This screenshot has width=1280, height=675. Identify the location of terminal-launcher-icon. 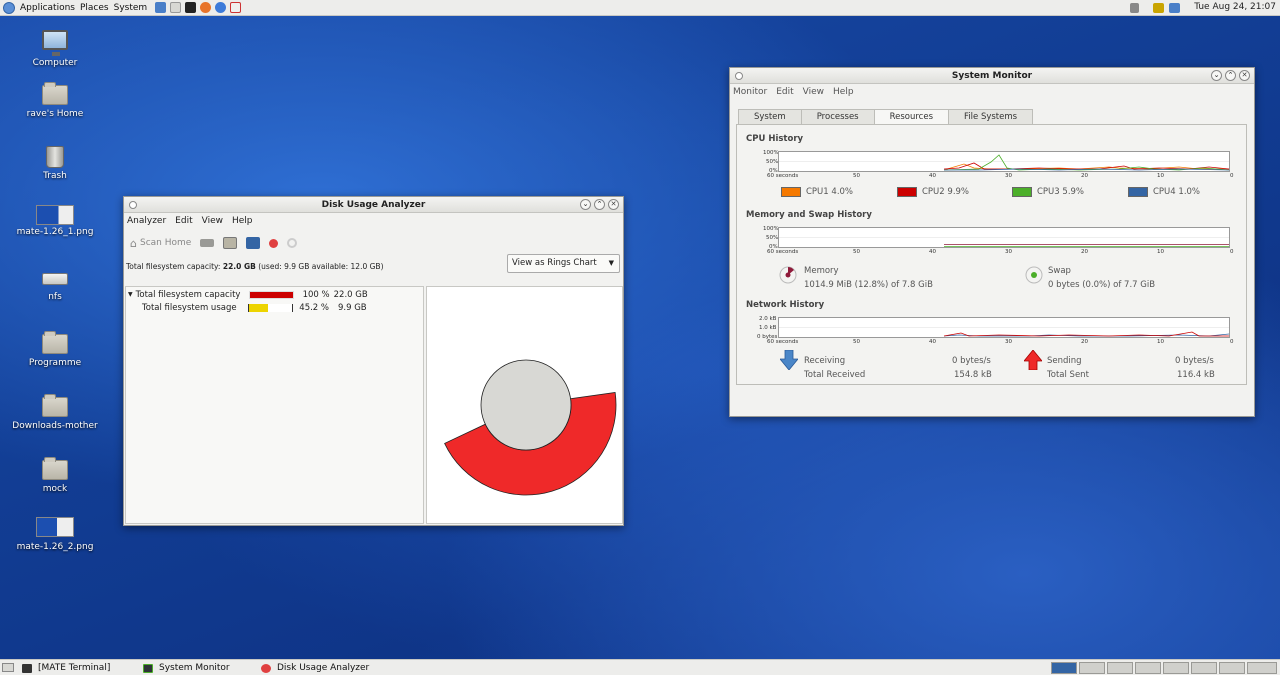
(191, 7).